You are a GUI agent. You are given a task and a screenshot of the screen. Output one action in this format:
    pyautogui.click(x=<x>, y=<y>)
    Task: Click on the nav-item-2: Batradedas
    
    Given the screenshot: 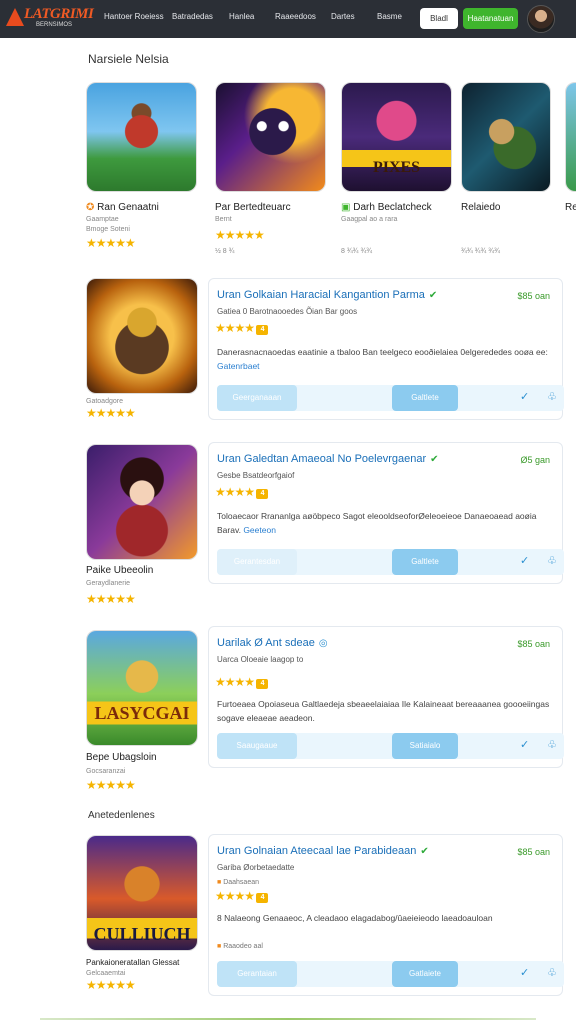 What is the action you would take?
    pyautogui.click(x=192, y=16)
    